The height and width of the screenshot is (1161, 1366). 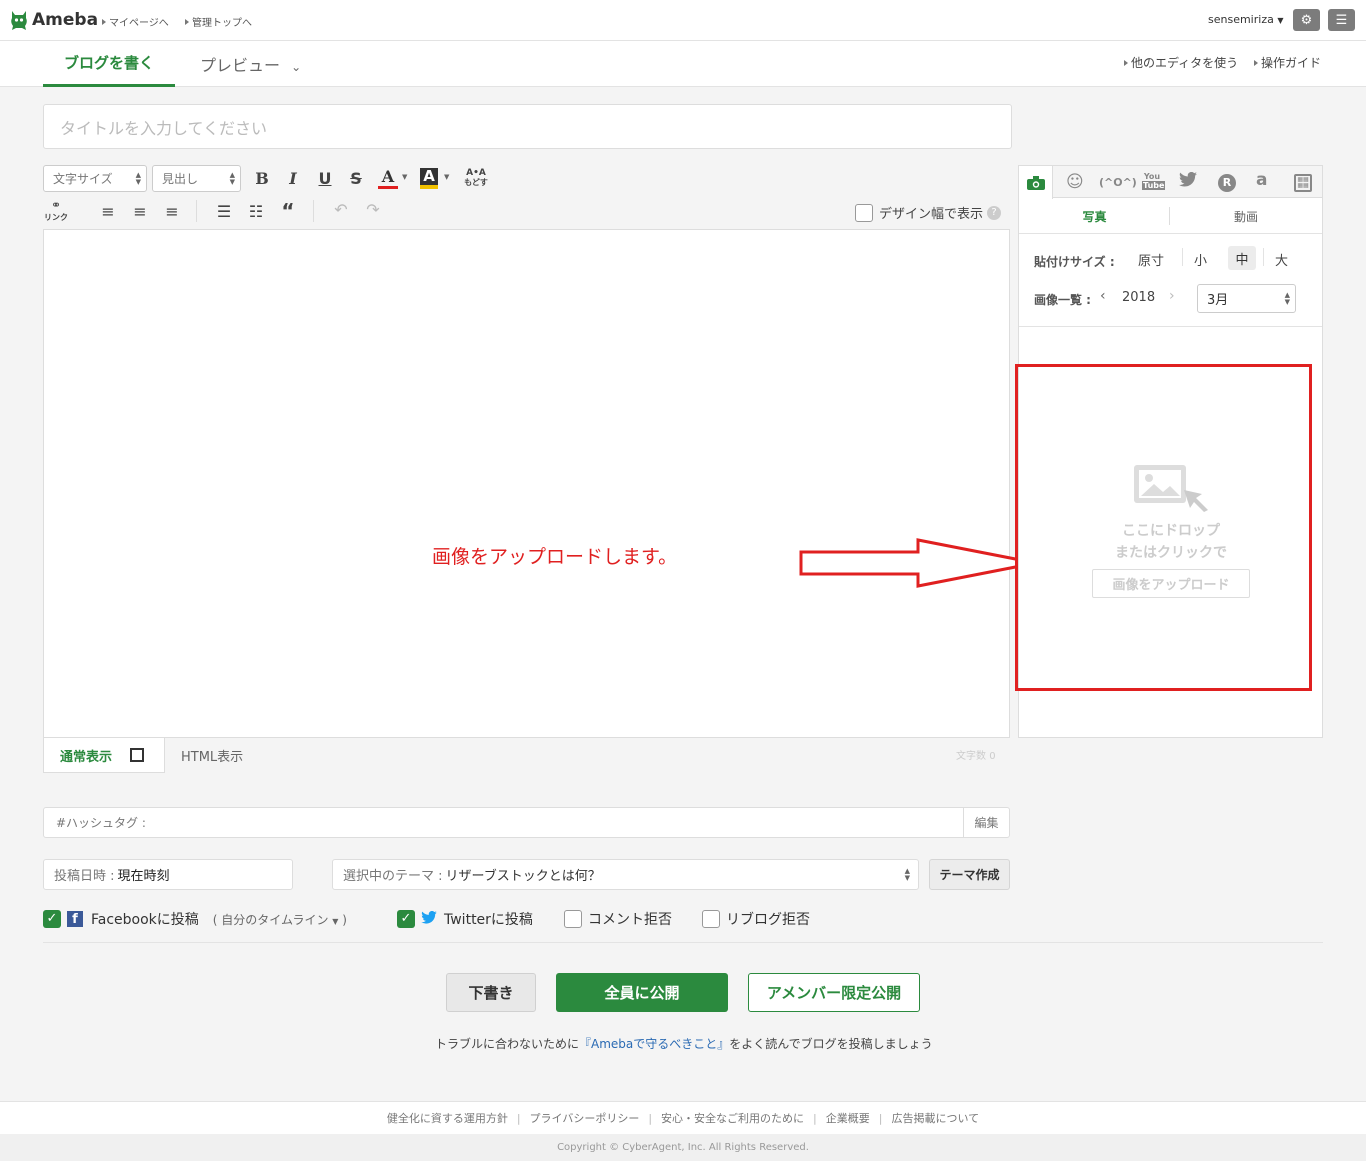 What do you see at coordinates (52, 919) in the screenshot?
I see `facebook-checkbox: ✓` at bounding box center [52, 919].